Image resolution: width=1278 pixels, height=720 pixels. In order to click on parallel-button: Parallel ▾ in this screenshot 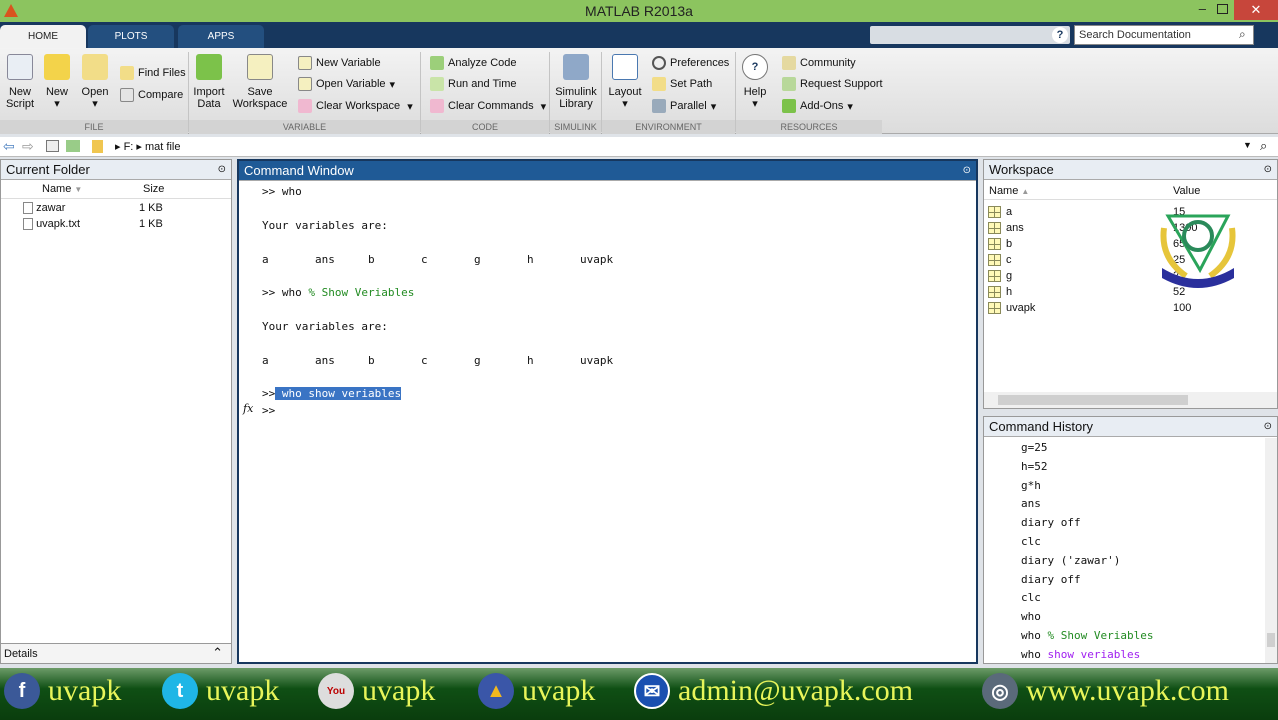, I will do `click(684, 106)`.